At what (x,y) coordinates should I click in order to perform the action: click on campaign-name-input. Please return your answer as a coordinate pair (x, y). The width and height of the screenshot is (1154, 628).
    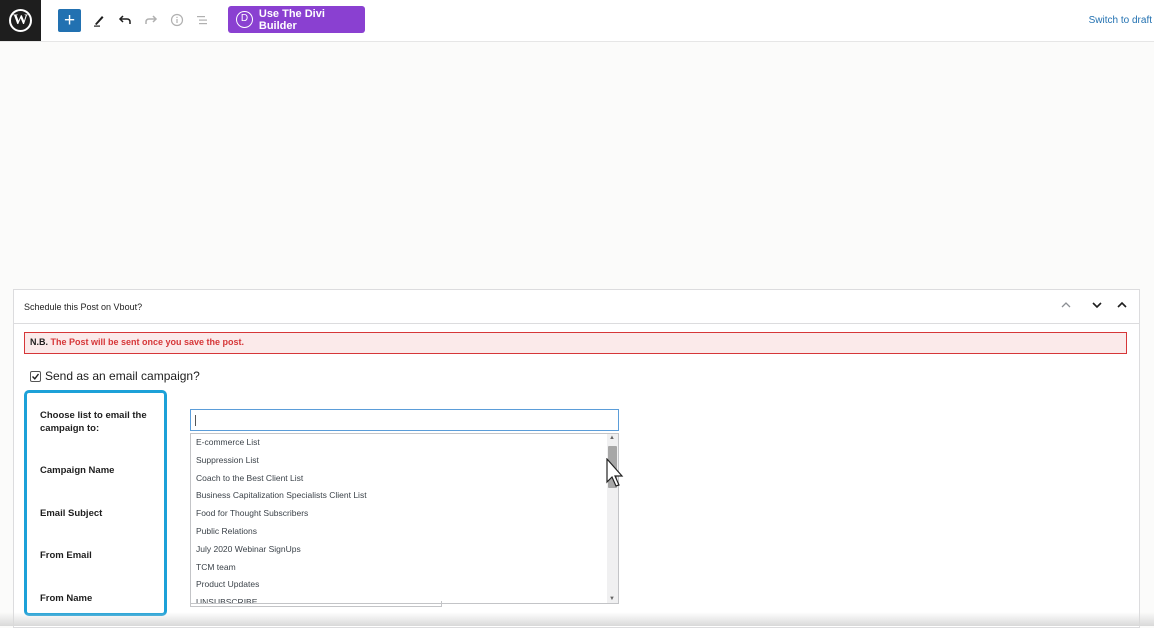
    Looking at the image, I should click on (316, 604).